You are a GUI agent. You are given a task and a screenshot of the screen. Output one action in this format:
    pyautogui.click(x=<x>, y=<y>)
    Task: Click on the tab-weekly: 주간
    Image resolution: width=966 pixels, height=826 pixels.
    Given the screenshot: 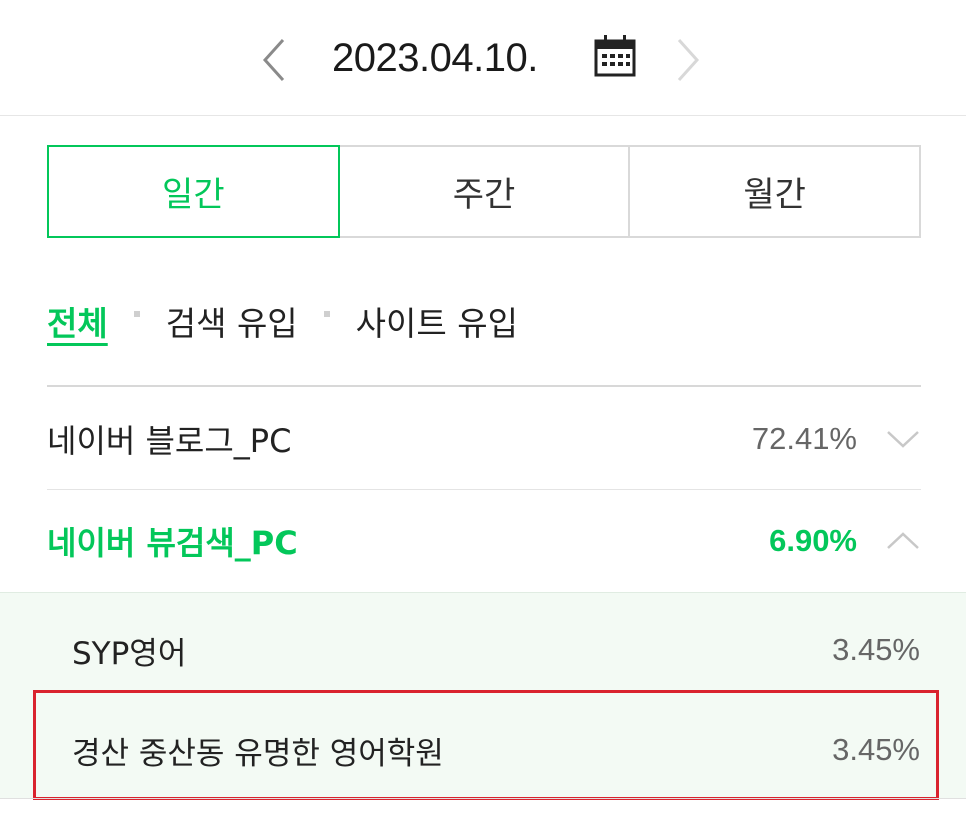 What is the action you would take?
    pyautogui.click(x=484, y=191)
    